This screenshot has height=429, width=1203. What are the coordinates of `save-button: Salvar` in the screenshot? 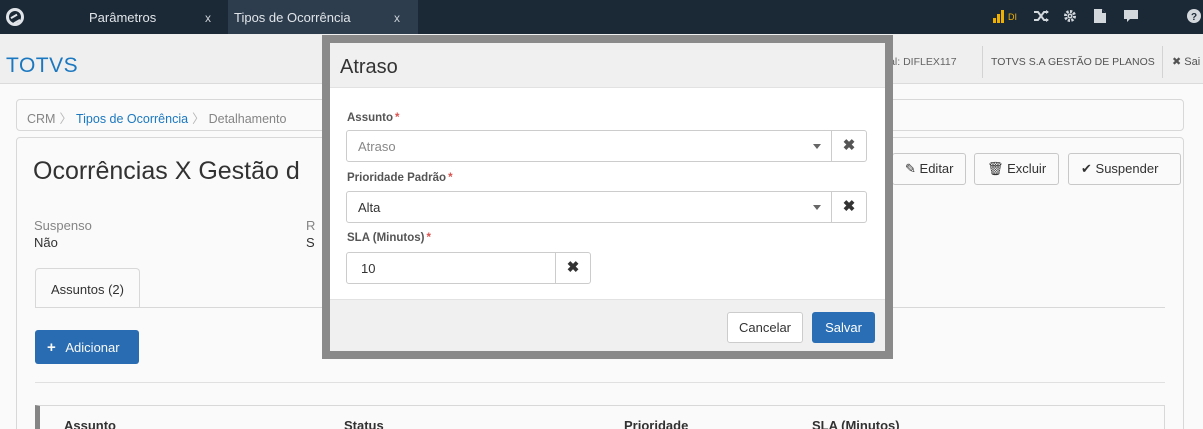 It's located at (843, 327).